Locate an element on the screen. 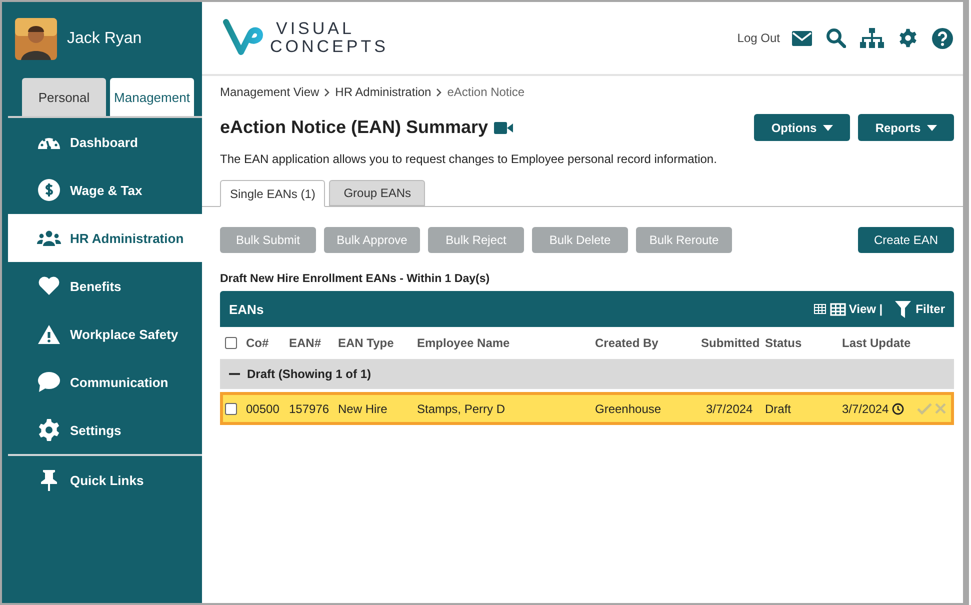 The width and height of the screenshot is (971, 605). breadcrumb-item: HR Administration is located at coordinates (383, 92).